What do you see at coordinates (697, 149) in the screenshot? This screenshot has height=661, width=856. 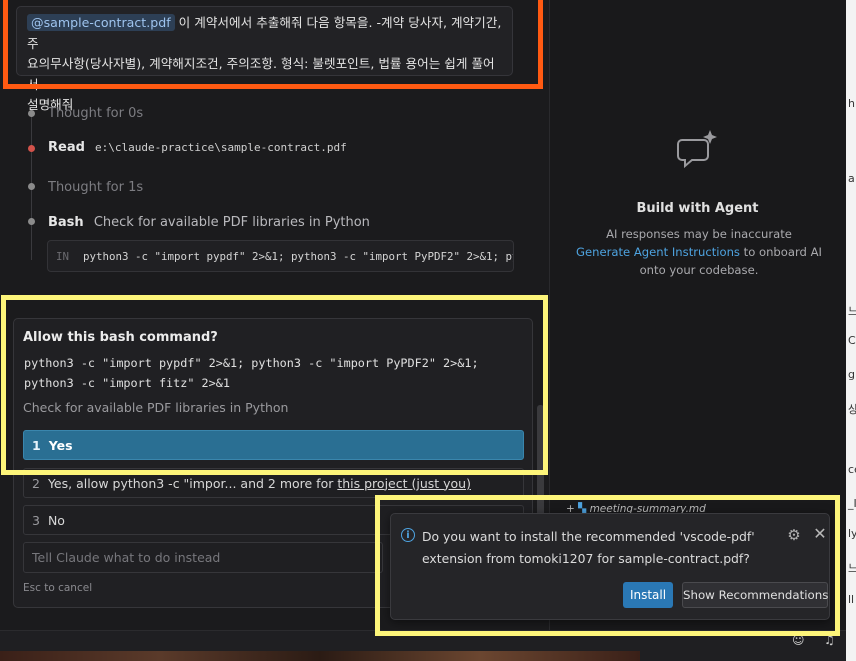 I see `agent-chat-sparkle-icon` at bounding box center [697, 149].